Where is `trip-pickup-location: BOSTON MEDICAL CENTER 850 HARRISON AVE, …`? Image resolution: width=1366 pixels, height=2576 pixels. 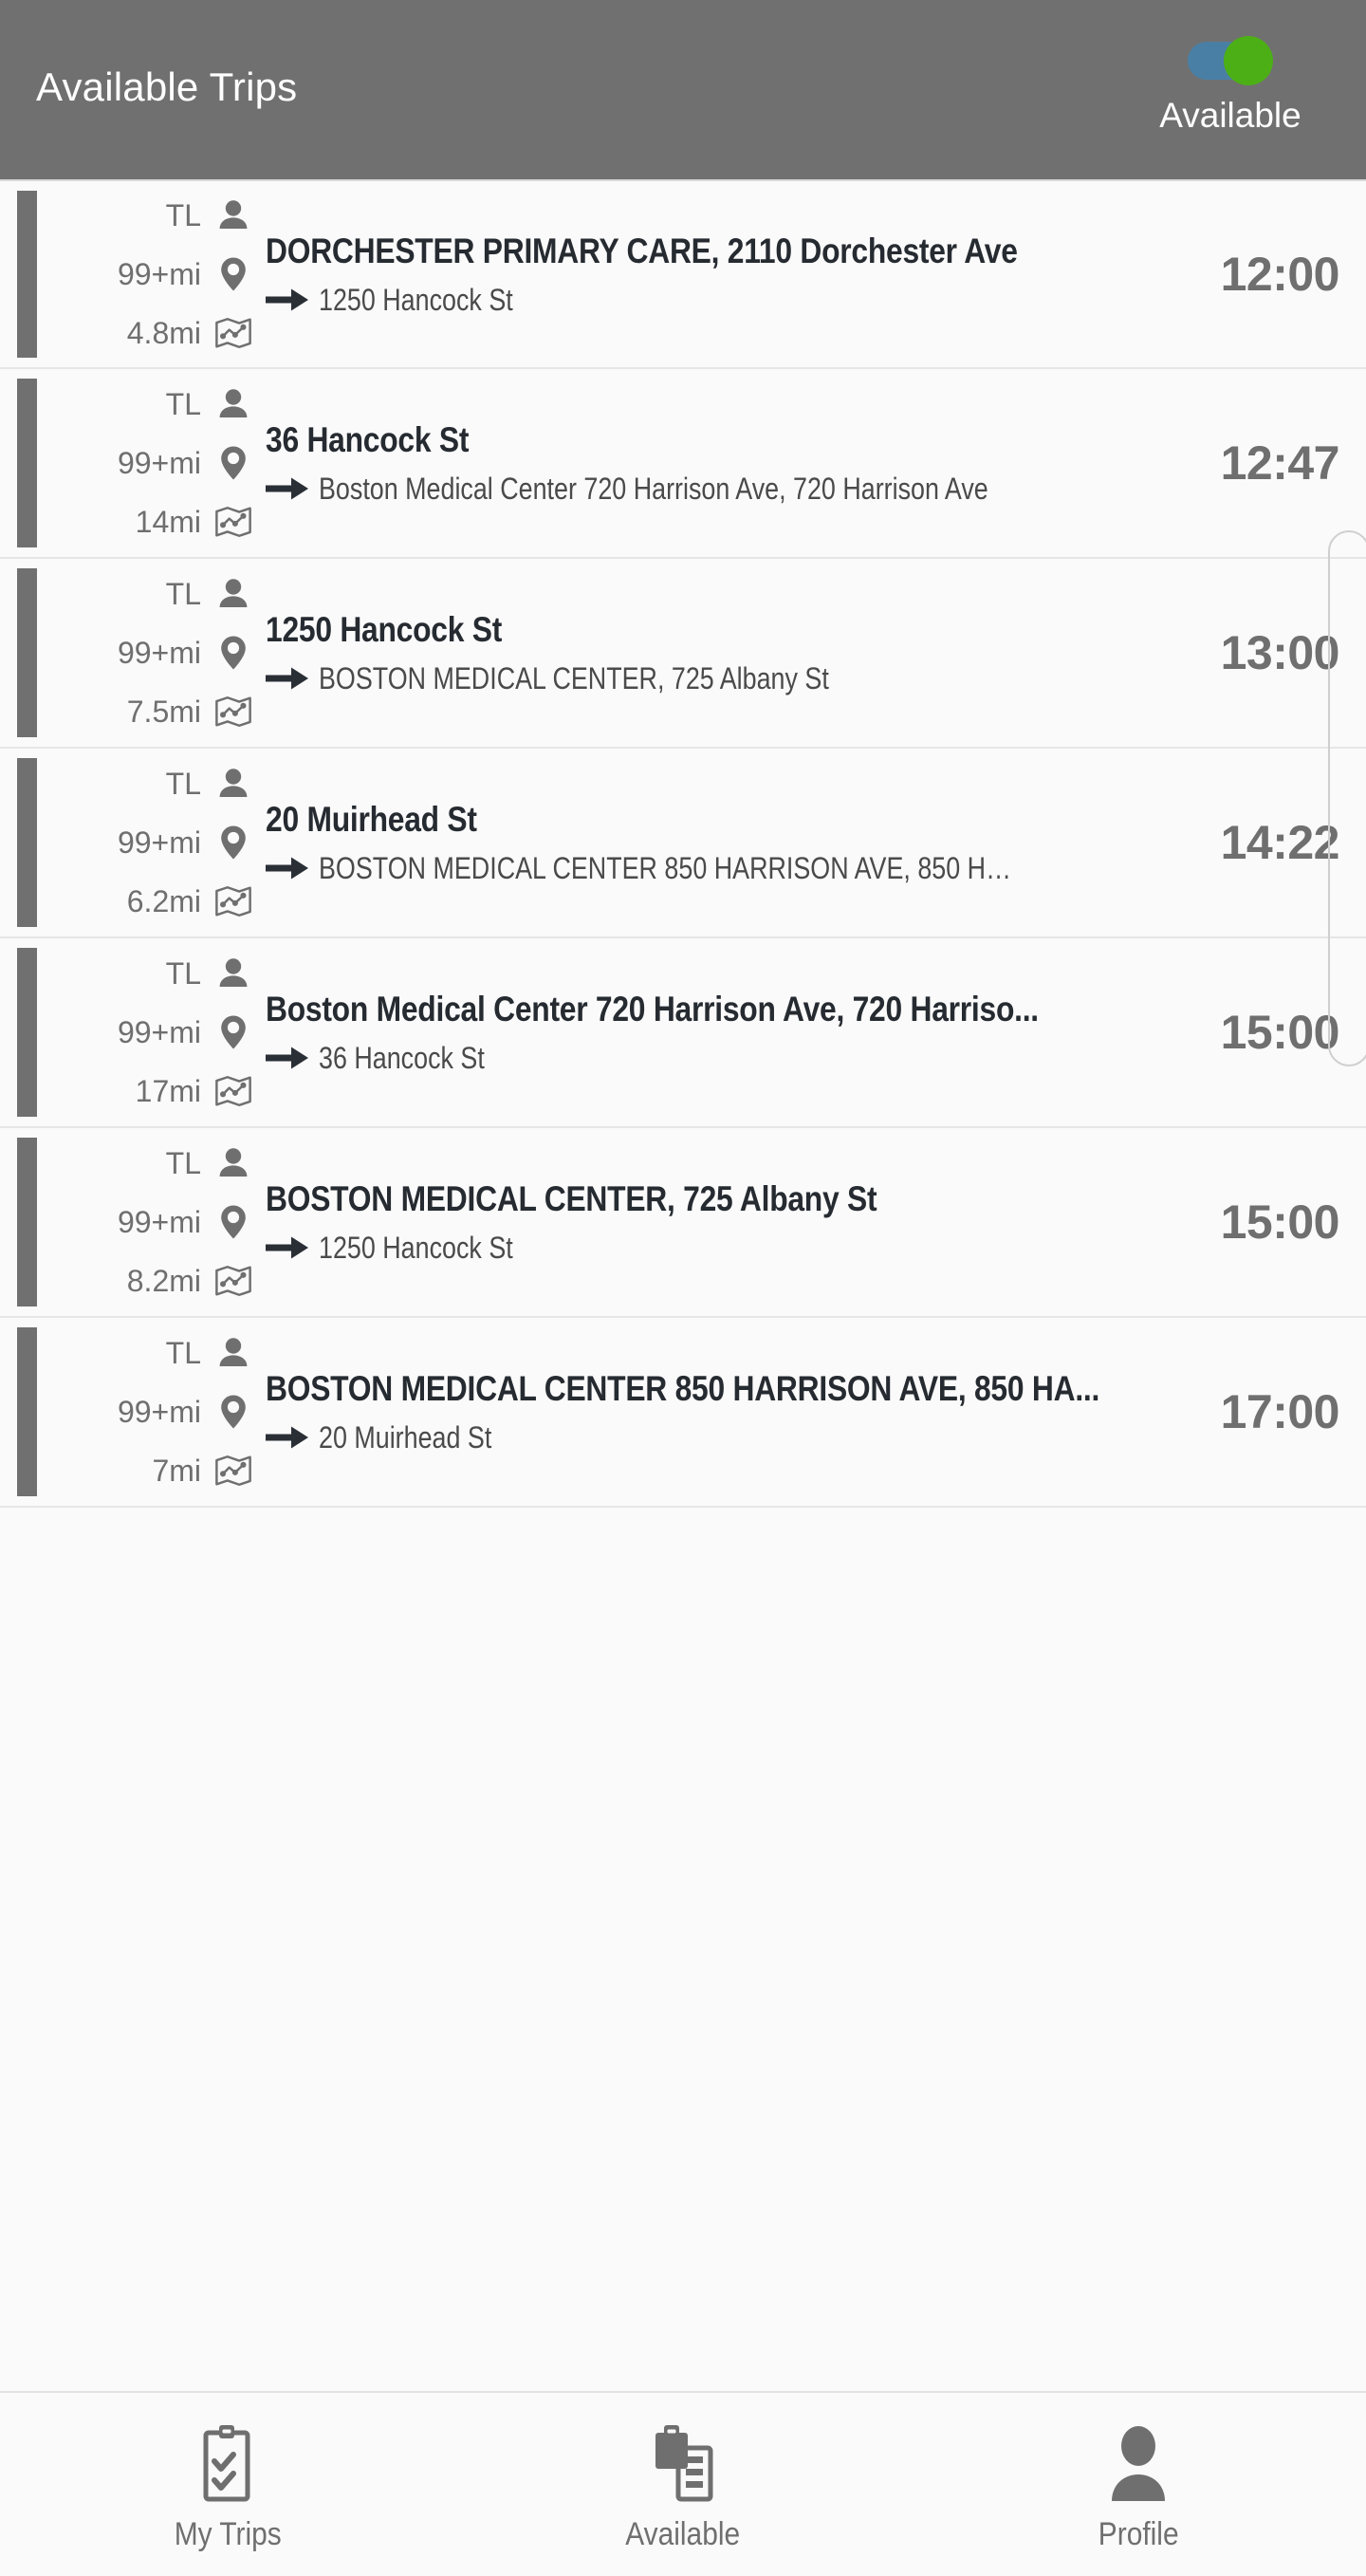
trip-pickup-location: BOSTON MEDICAL CENTER 850 HARRISON AVE, … is located at coordinates (683, 1388).